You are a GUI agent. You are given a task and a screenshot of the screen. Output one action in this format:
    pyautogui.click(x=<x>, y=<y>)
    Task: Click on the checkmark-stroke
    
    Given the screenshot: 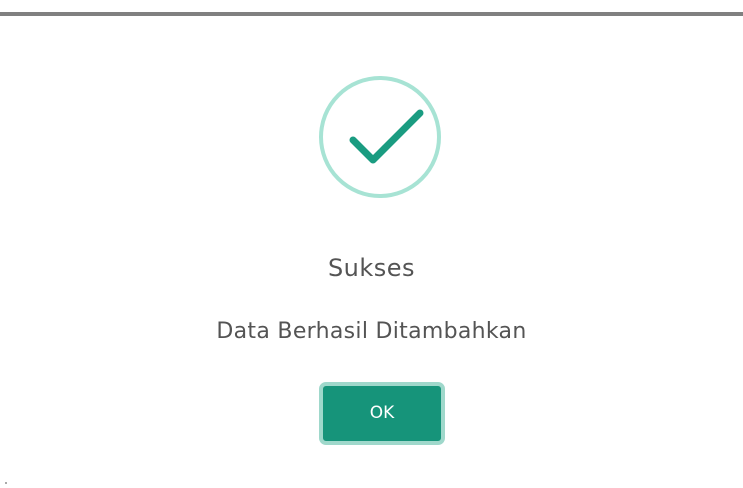 What is the action you would take?
    pyautogui.click(x=386, y=136)
    